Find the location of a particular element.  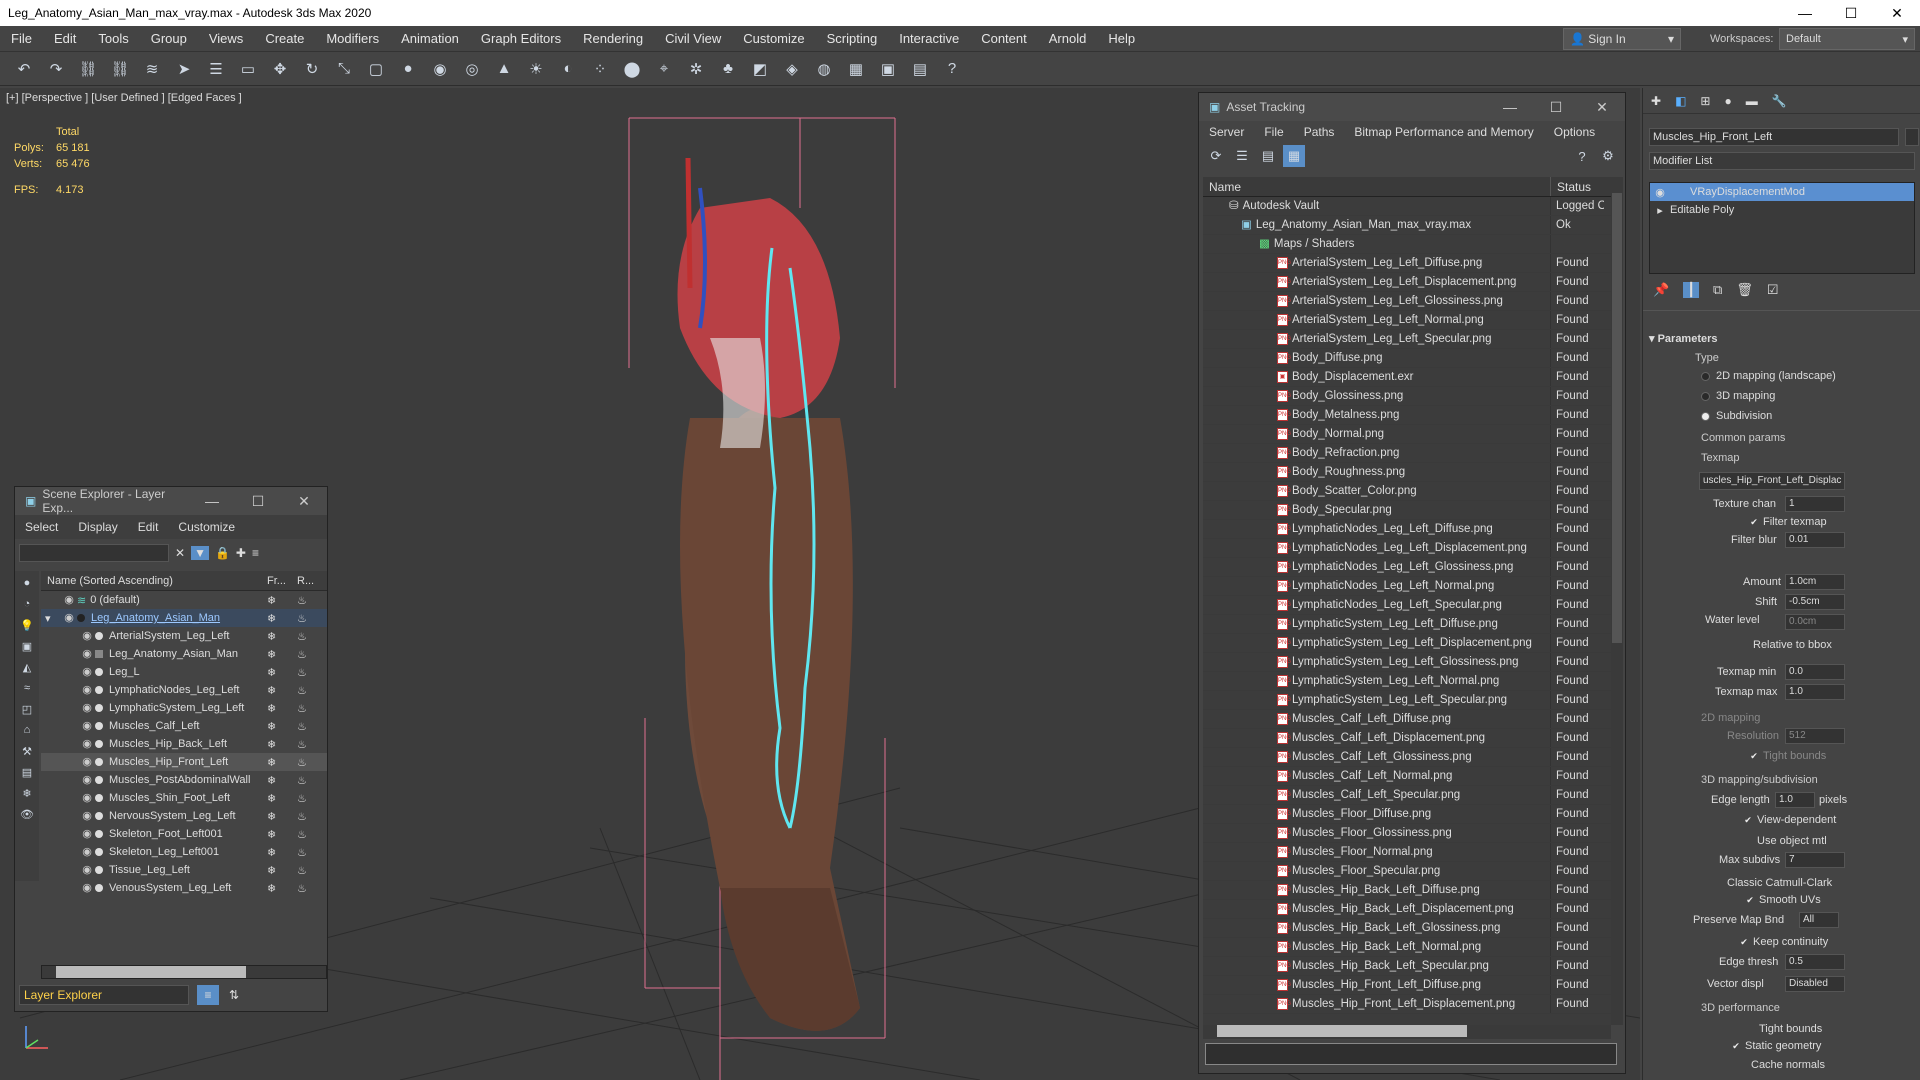

map-row: ▣ Body_Displacement.exr Found is located at coordinates (1407, 377).